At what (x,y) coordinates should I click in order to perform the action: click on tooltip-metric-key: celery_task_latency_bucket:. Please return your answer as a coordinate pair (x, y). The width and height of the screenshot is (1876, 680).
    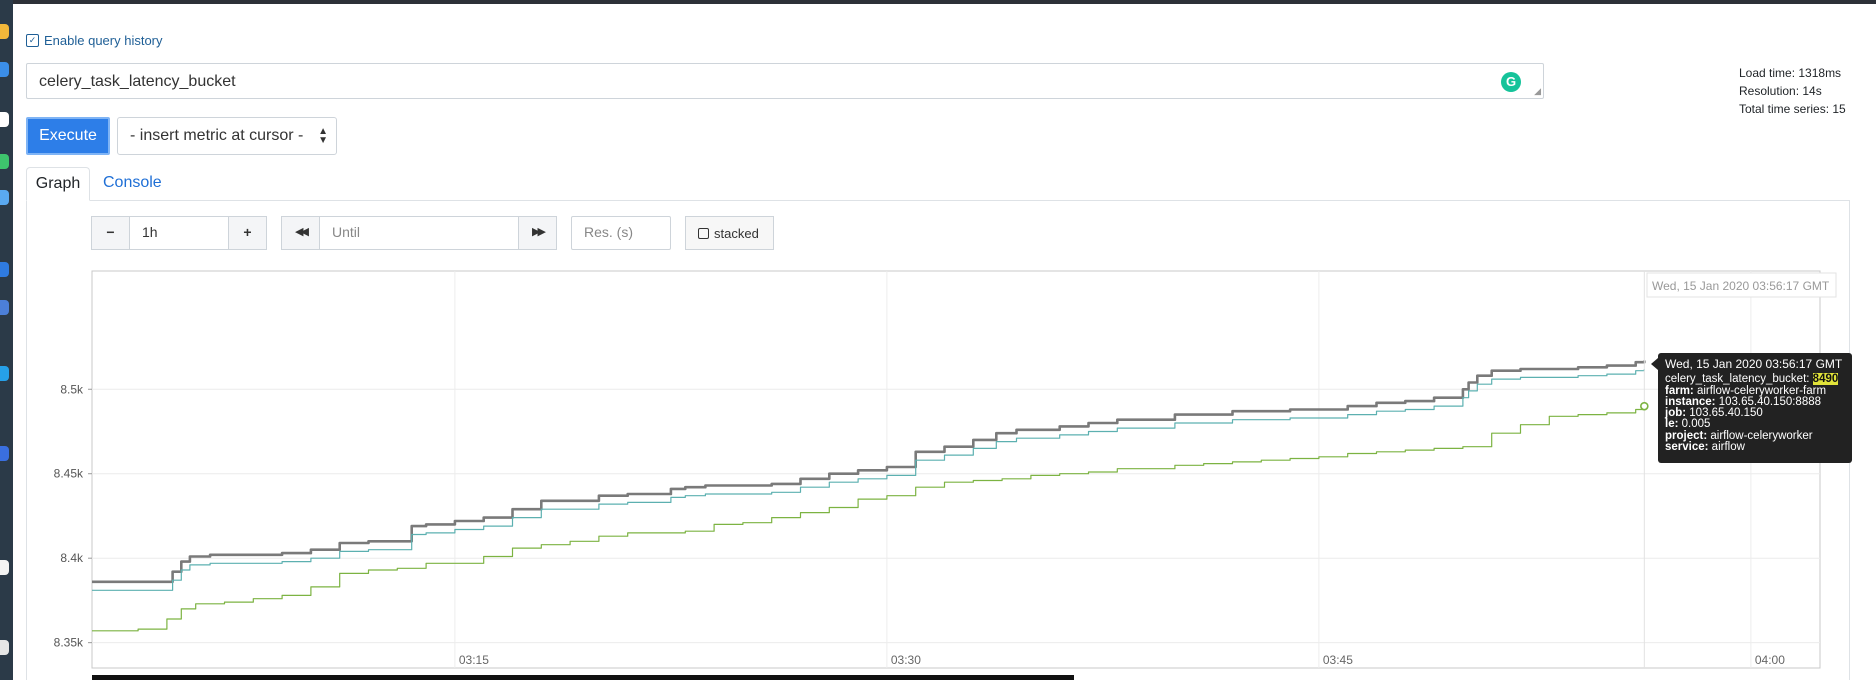
    Looking at the image, I should click on (1737, 379).